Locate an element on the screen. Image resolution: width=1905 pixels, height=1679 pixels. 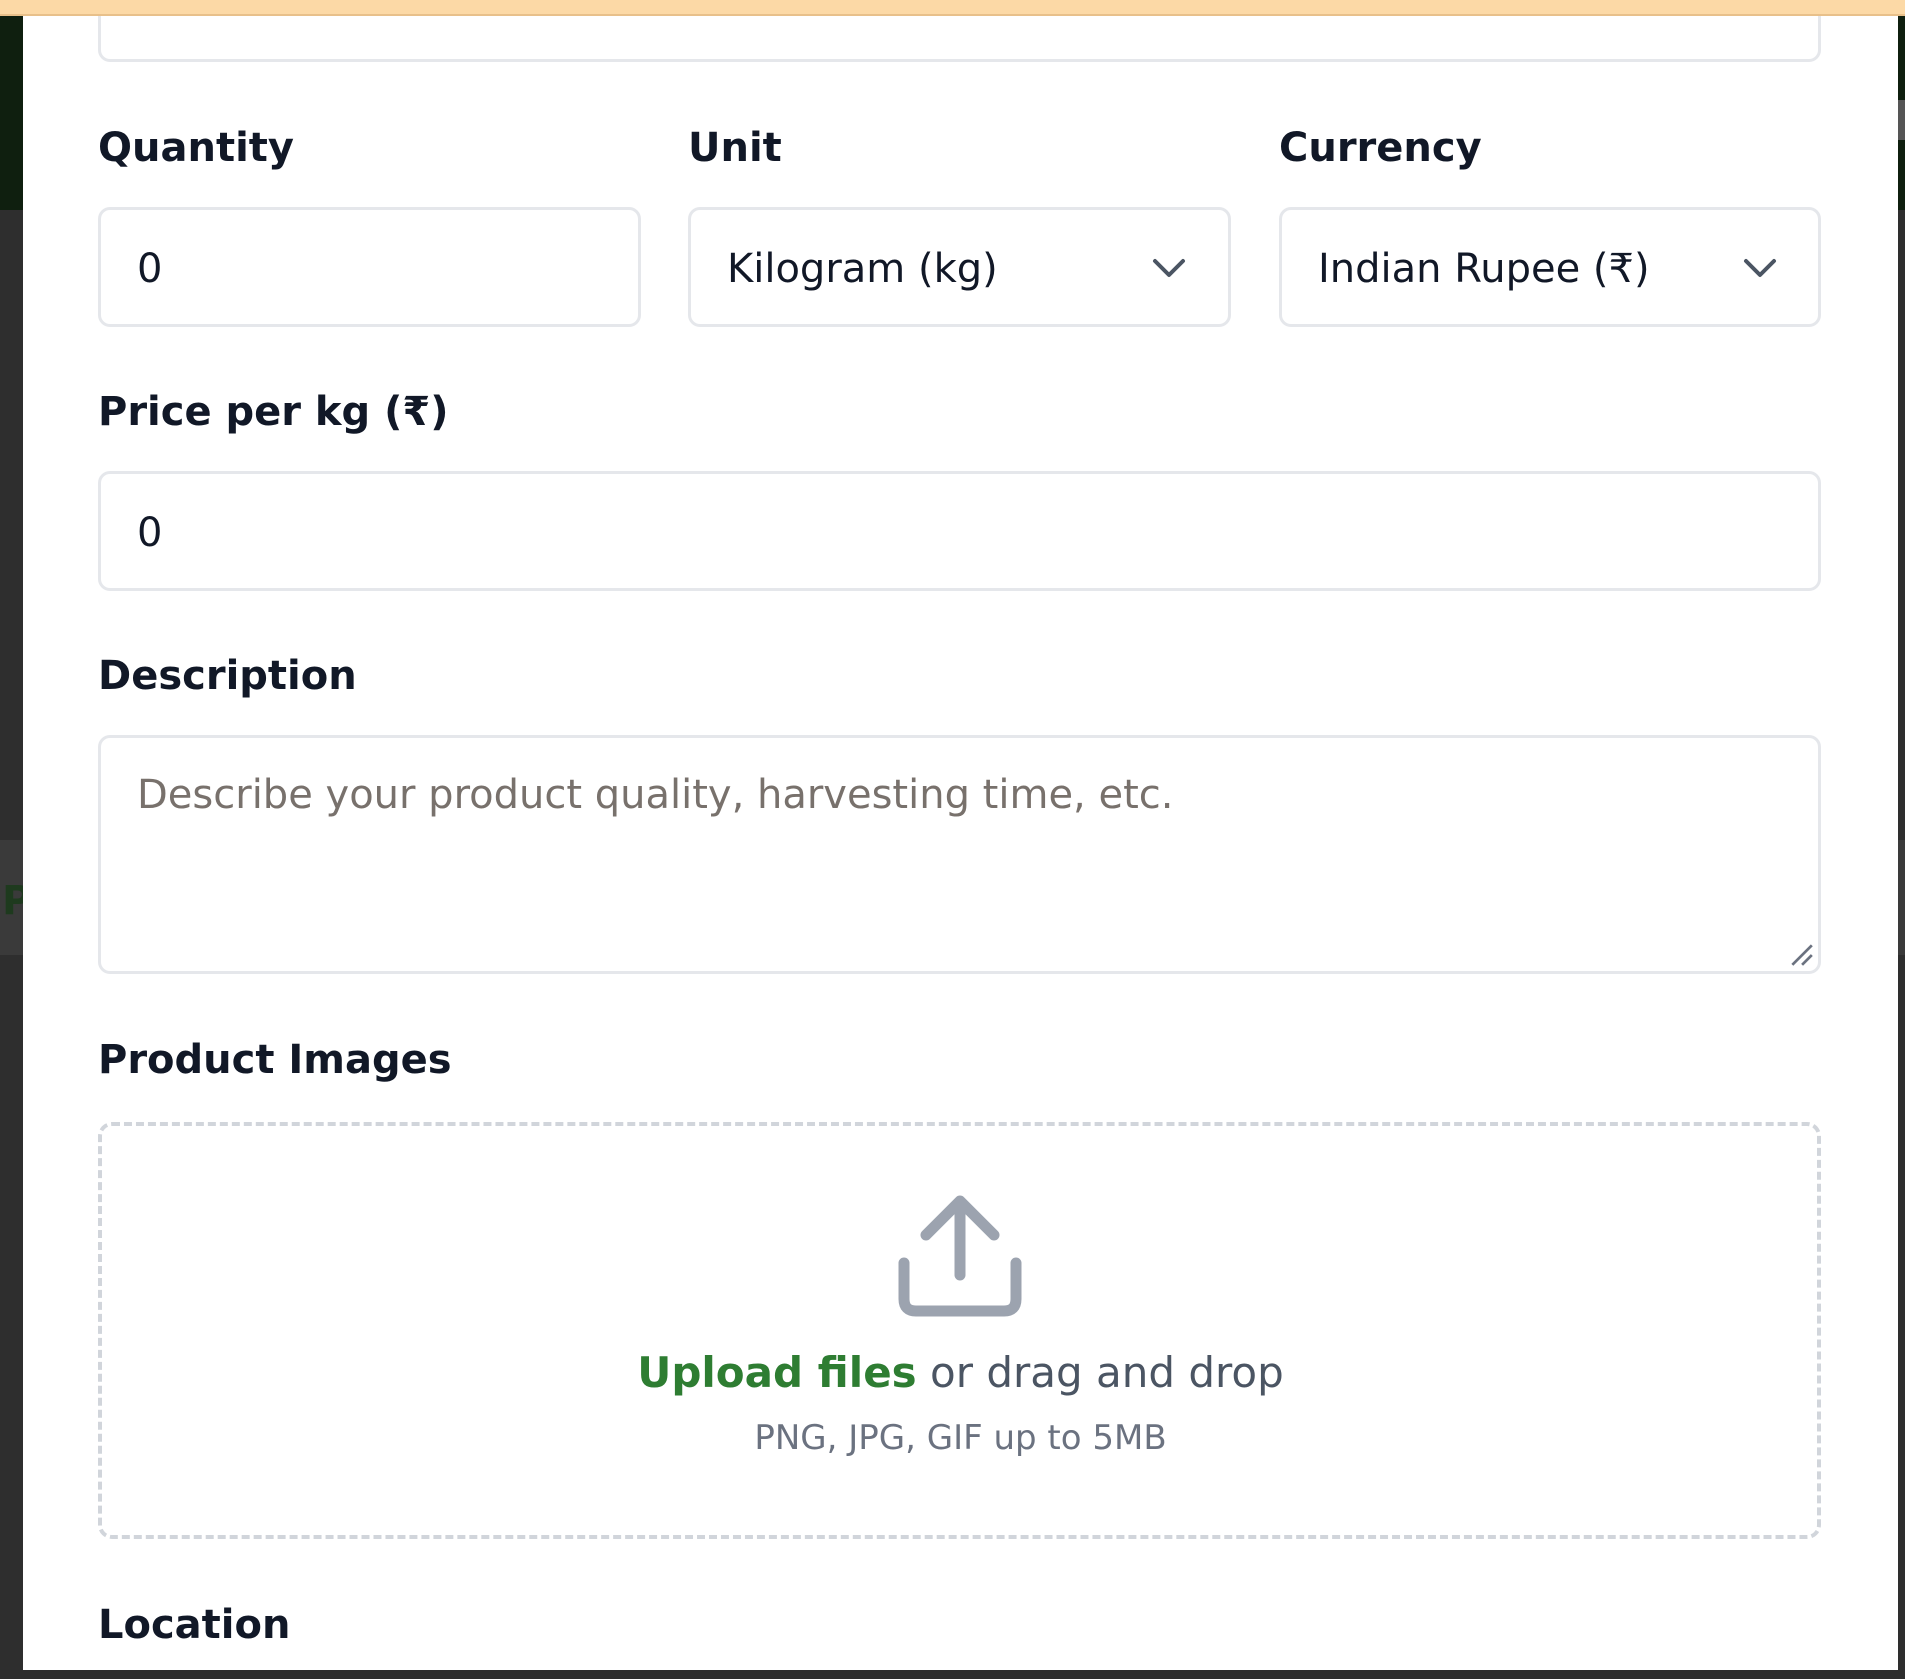
price-label: Price per kg (₹) is located at coordinates (273, 412).